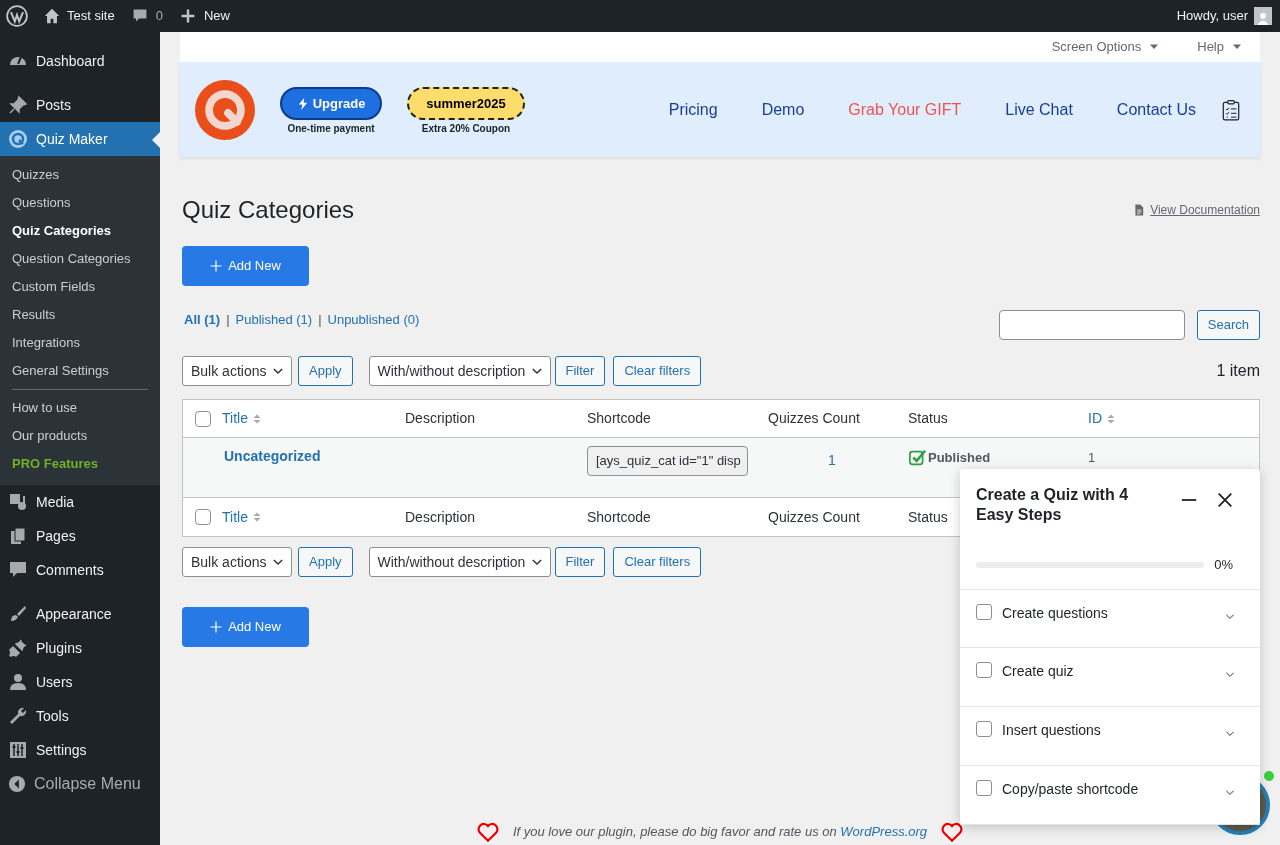 The image size is (1280, 845). I want to click on column-header: Shortcode, so click(619, 418).